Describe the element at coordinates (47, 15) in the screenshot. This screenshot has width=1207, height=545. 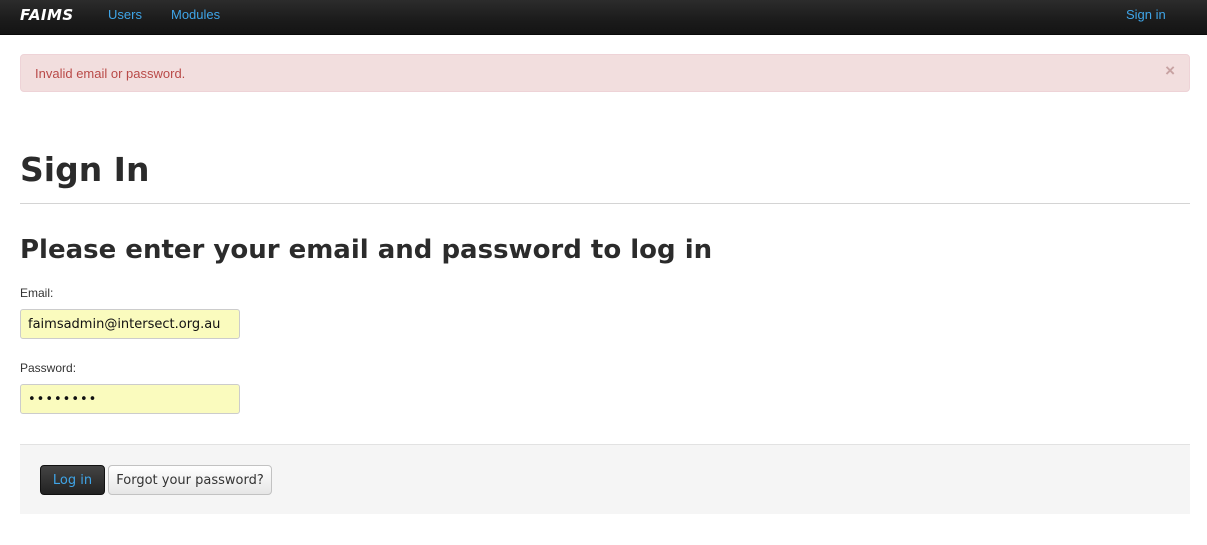
I see `brand-logo: FAIMS` at that location.